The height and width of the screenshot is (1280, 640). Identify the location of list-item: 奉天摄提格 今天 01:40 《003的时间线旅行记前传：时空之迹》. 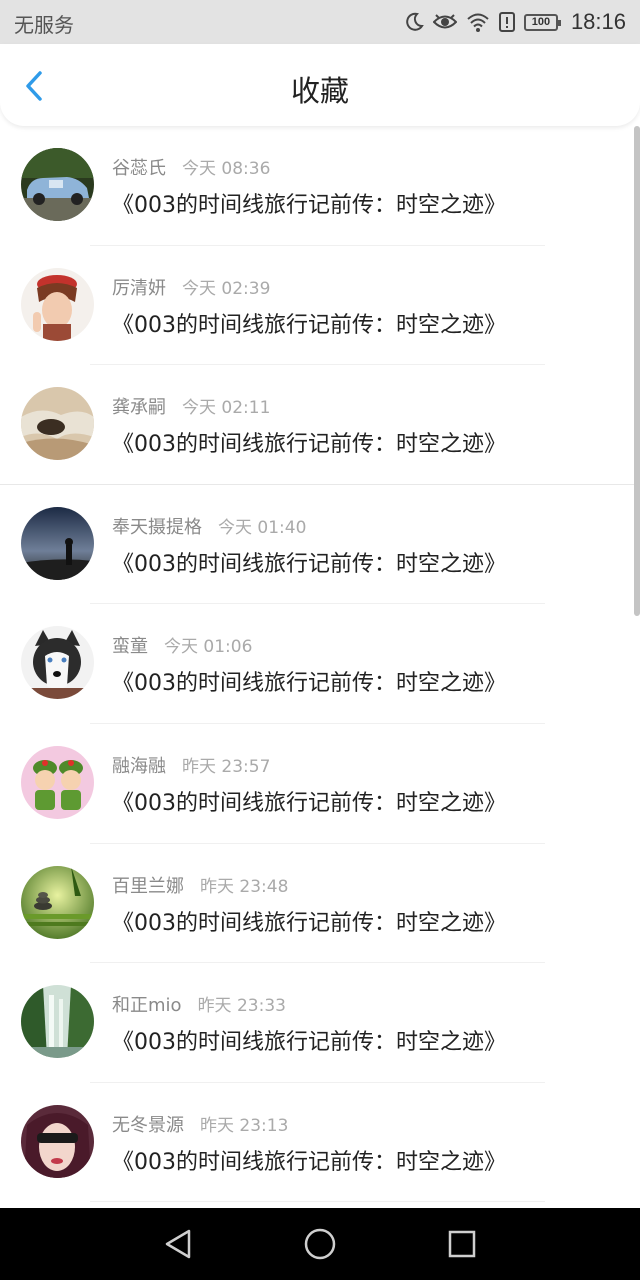
(320, 545).